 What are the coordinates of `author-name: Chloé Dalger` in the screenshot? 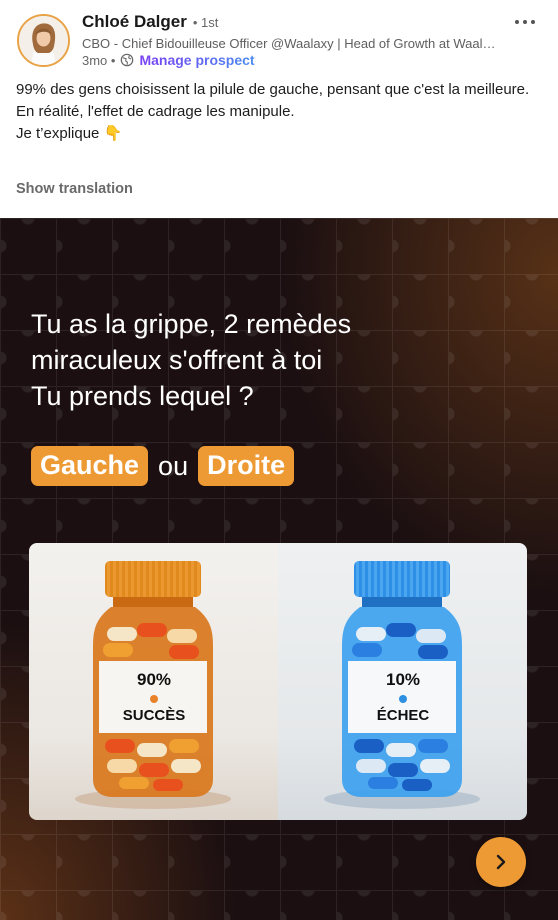 It's located at (134, 22).